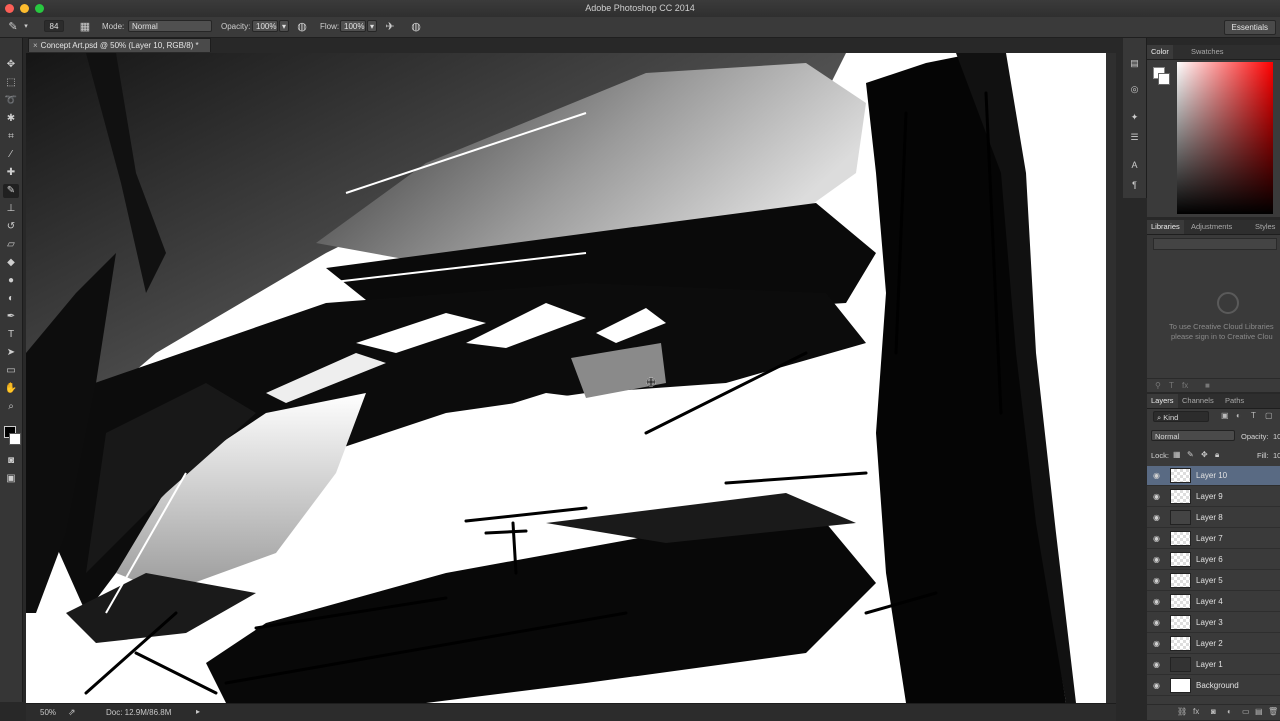 This screenshot has width=1280, height=721. I want to click on mode-select: Normal, so click(170, 26).